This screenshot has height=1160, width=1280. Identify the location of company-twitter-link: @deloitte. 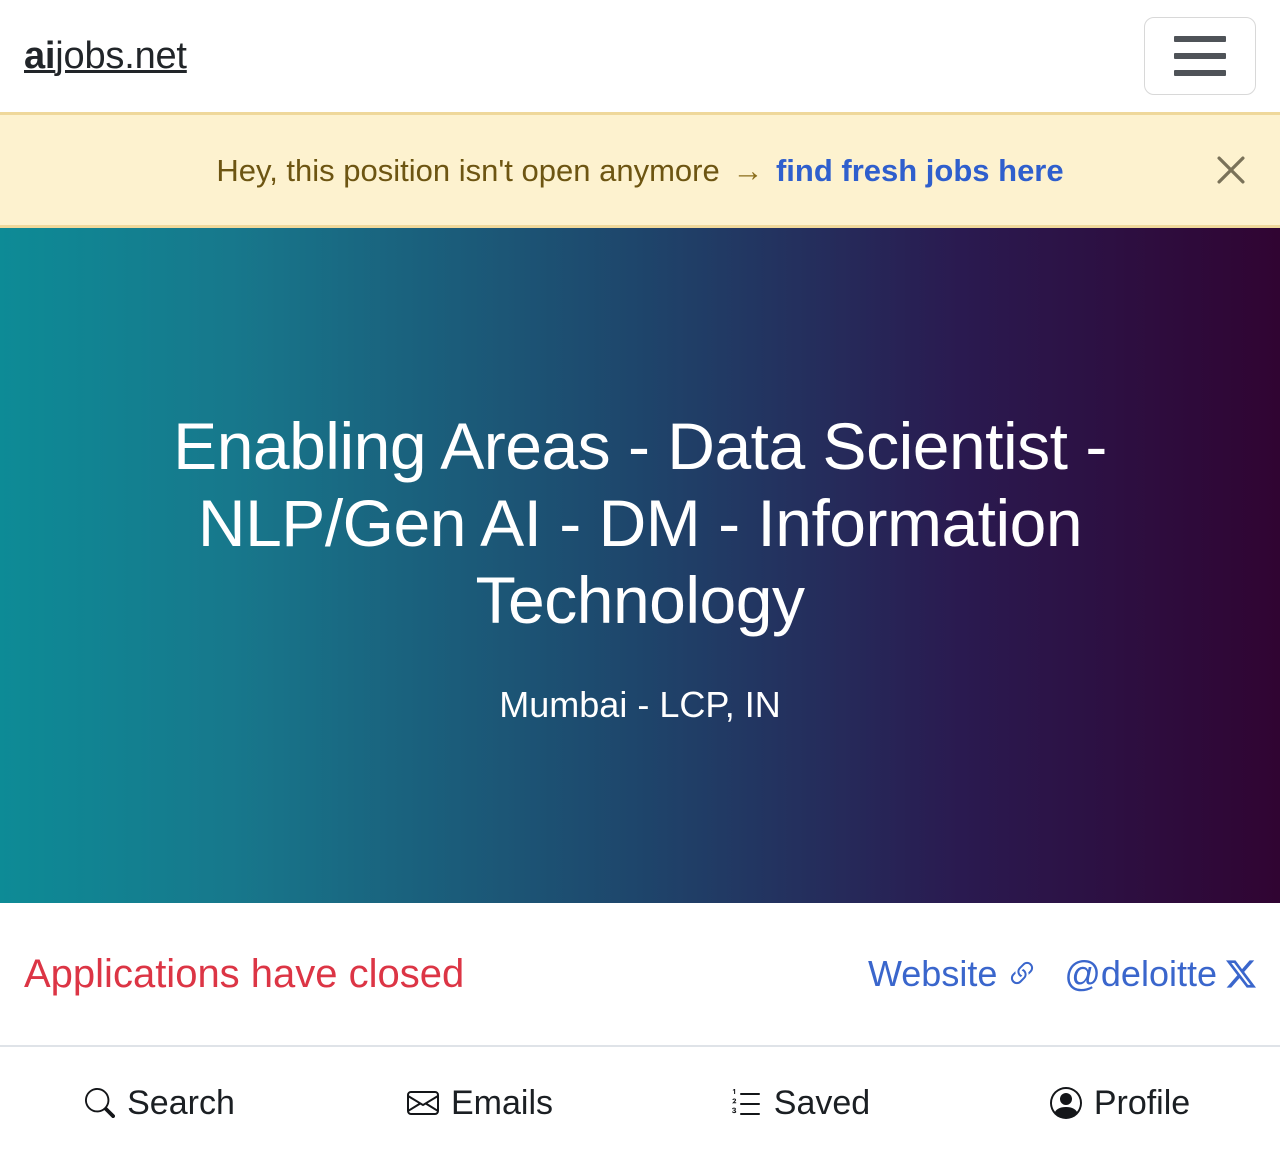
(1160, 974).